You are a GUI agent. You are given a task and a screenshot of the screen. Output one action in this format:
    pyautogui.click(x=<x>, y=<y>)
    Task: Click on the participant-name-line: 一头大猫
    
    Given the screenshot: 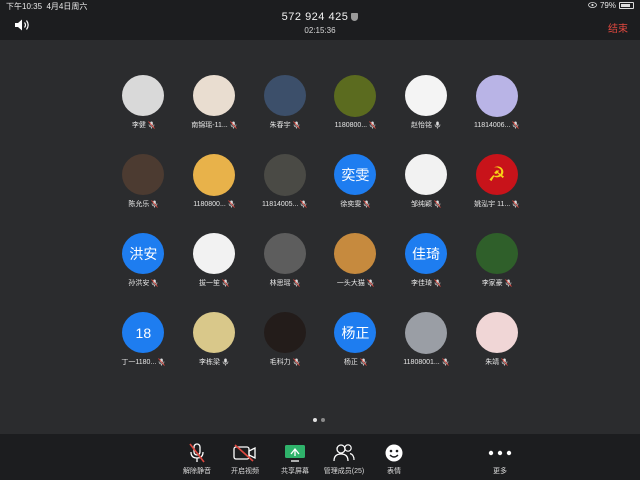 What is the action you would take?
    pyautogui.click(x=355, y=283)
    